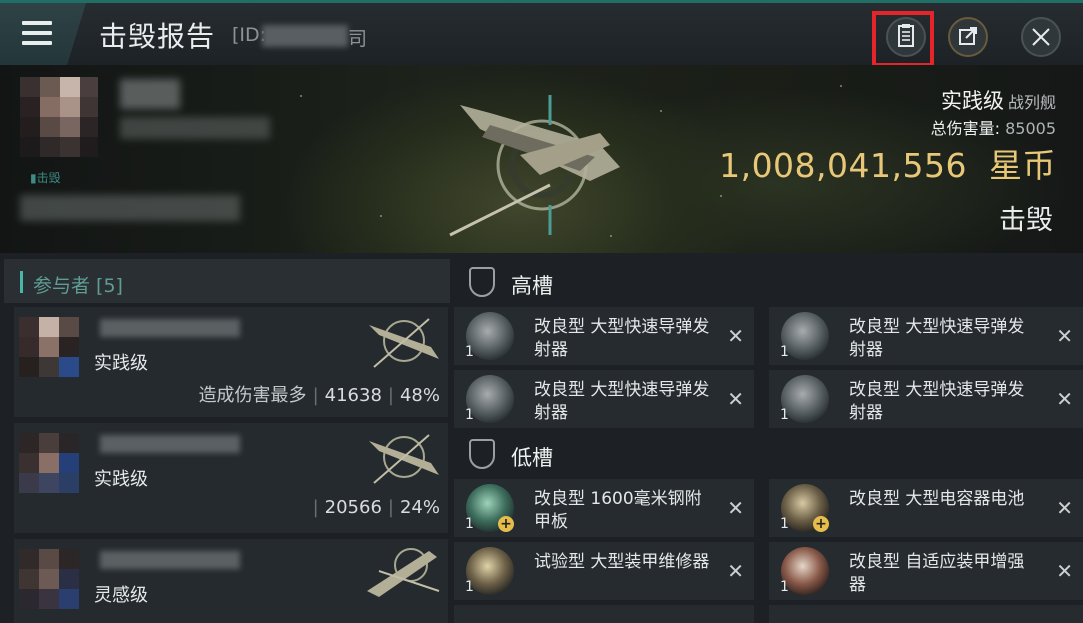 The image size is (1083, 623). I want to click on module-name: 改良型 1600毫米钢附甲板, so click(618, 510).